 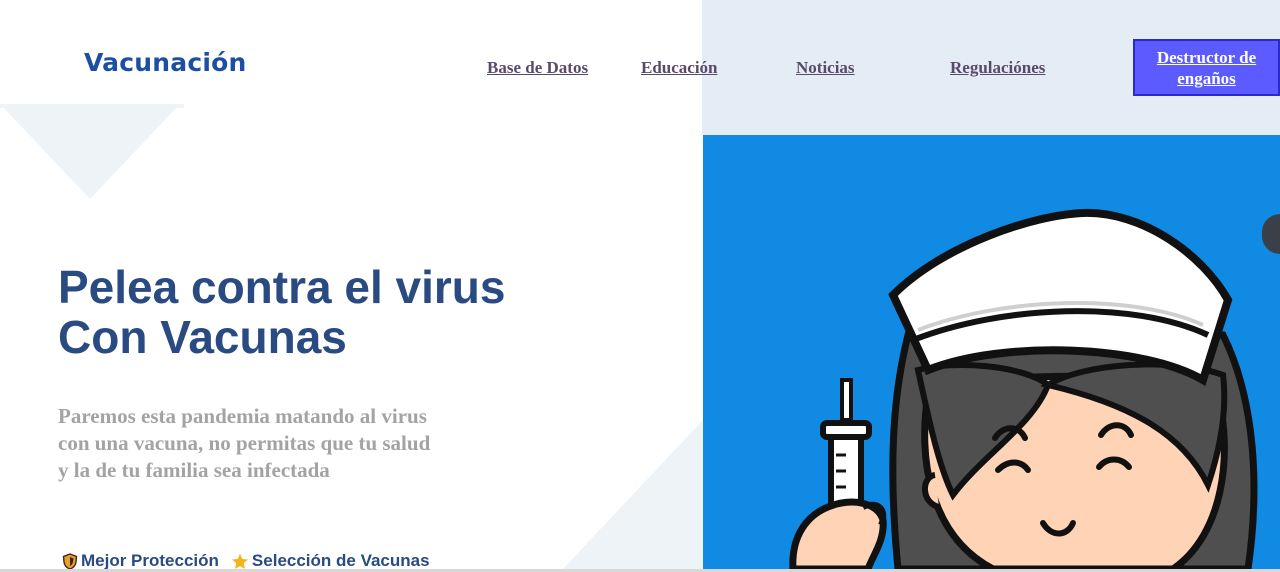 I want to click on feature-list: Mejor Protección Selección de Vacunas, so click(x=246, y=561).